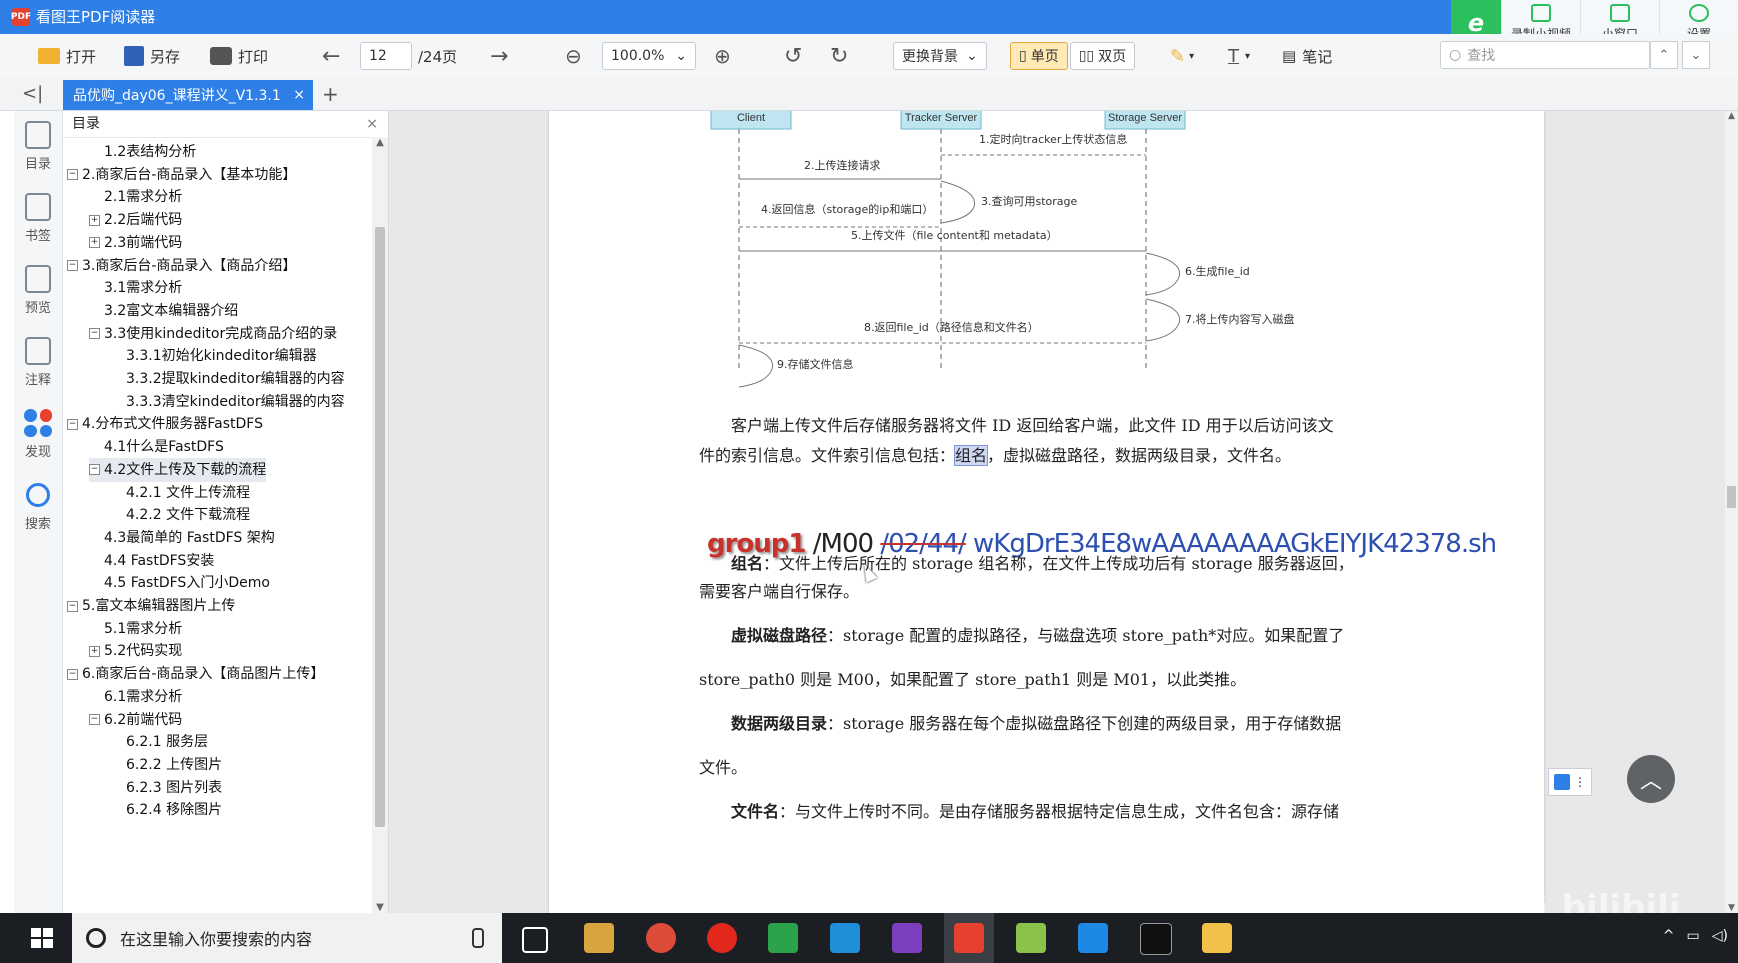  I want to click on toc-item: −3.商家后台-商品录入【商品介绍】, so click(181, 266).